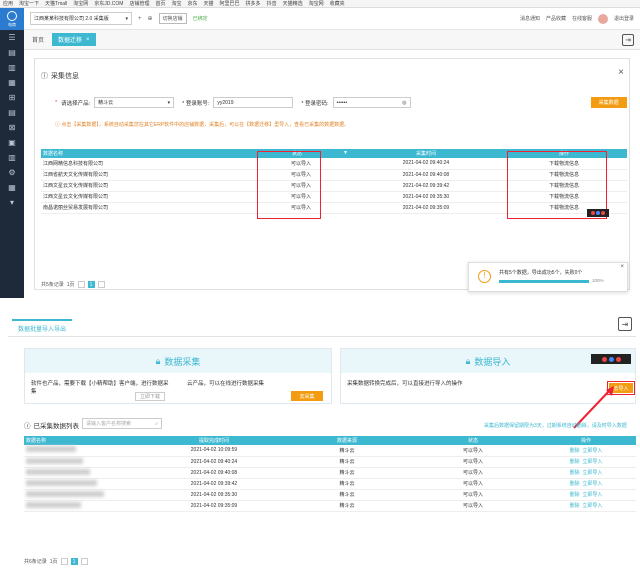  Describe the element at coordinates (253, 102) in the screenshot. I see `account-input: yy2019` at that location.